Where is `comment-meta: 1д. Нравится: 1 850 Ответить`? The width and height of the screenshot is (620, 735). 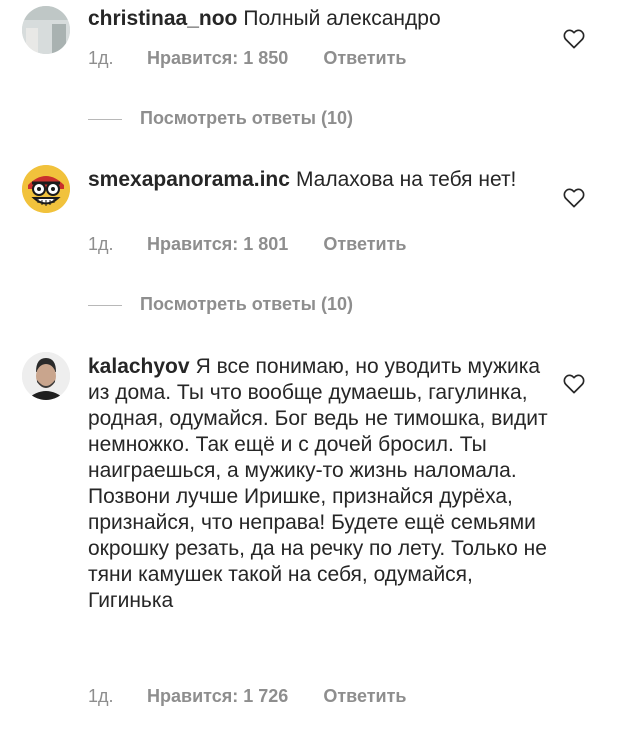 comment-meta: 1д. Нравится: 1 850 Ответить is located at coordinates (247, 58).